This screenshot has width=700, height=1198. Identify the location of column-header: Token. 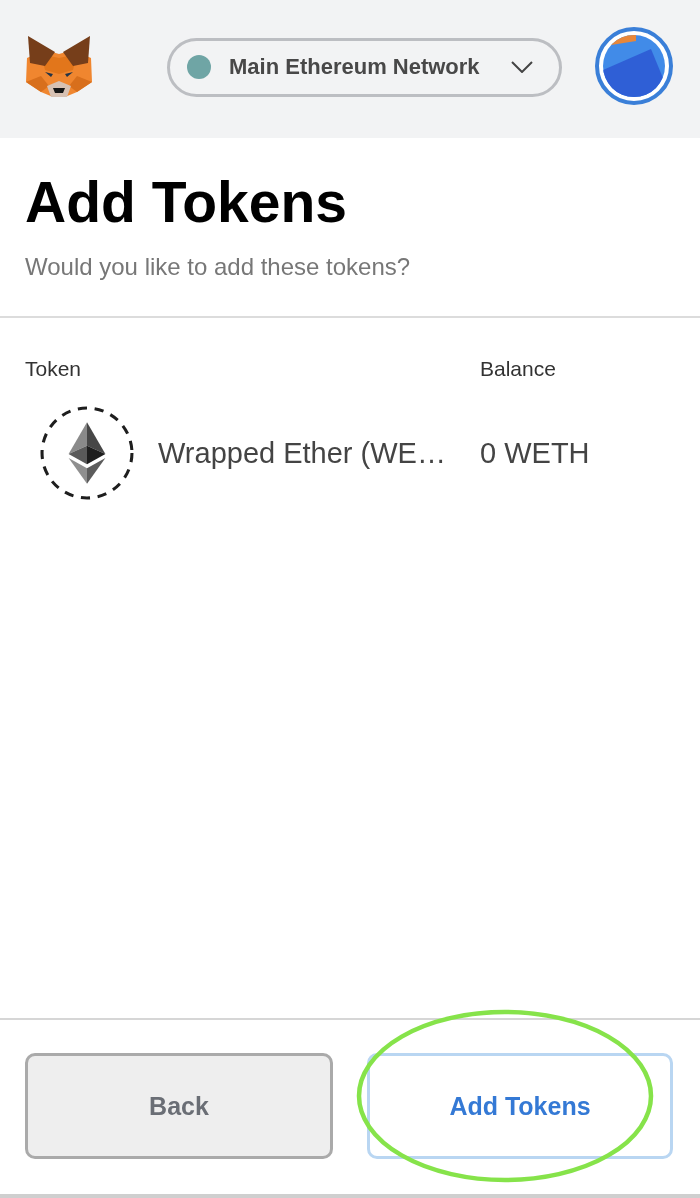
(53, 369).